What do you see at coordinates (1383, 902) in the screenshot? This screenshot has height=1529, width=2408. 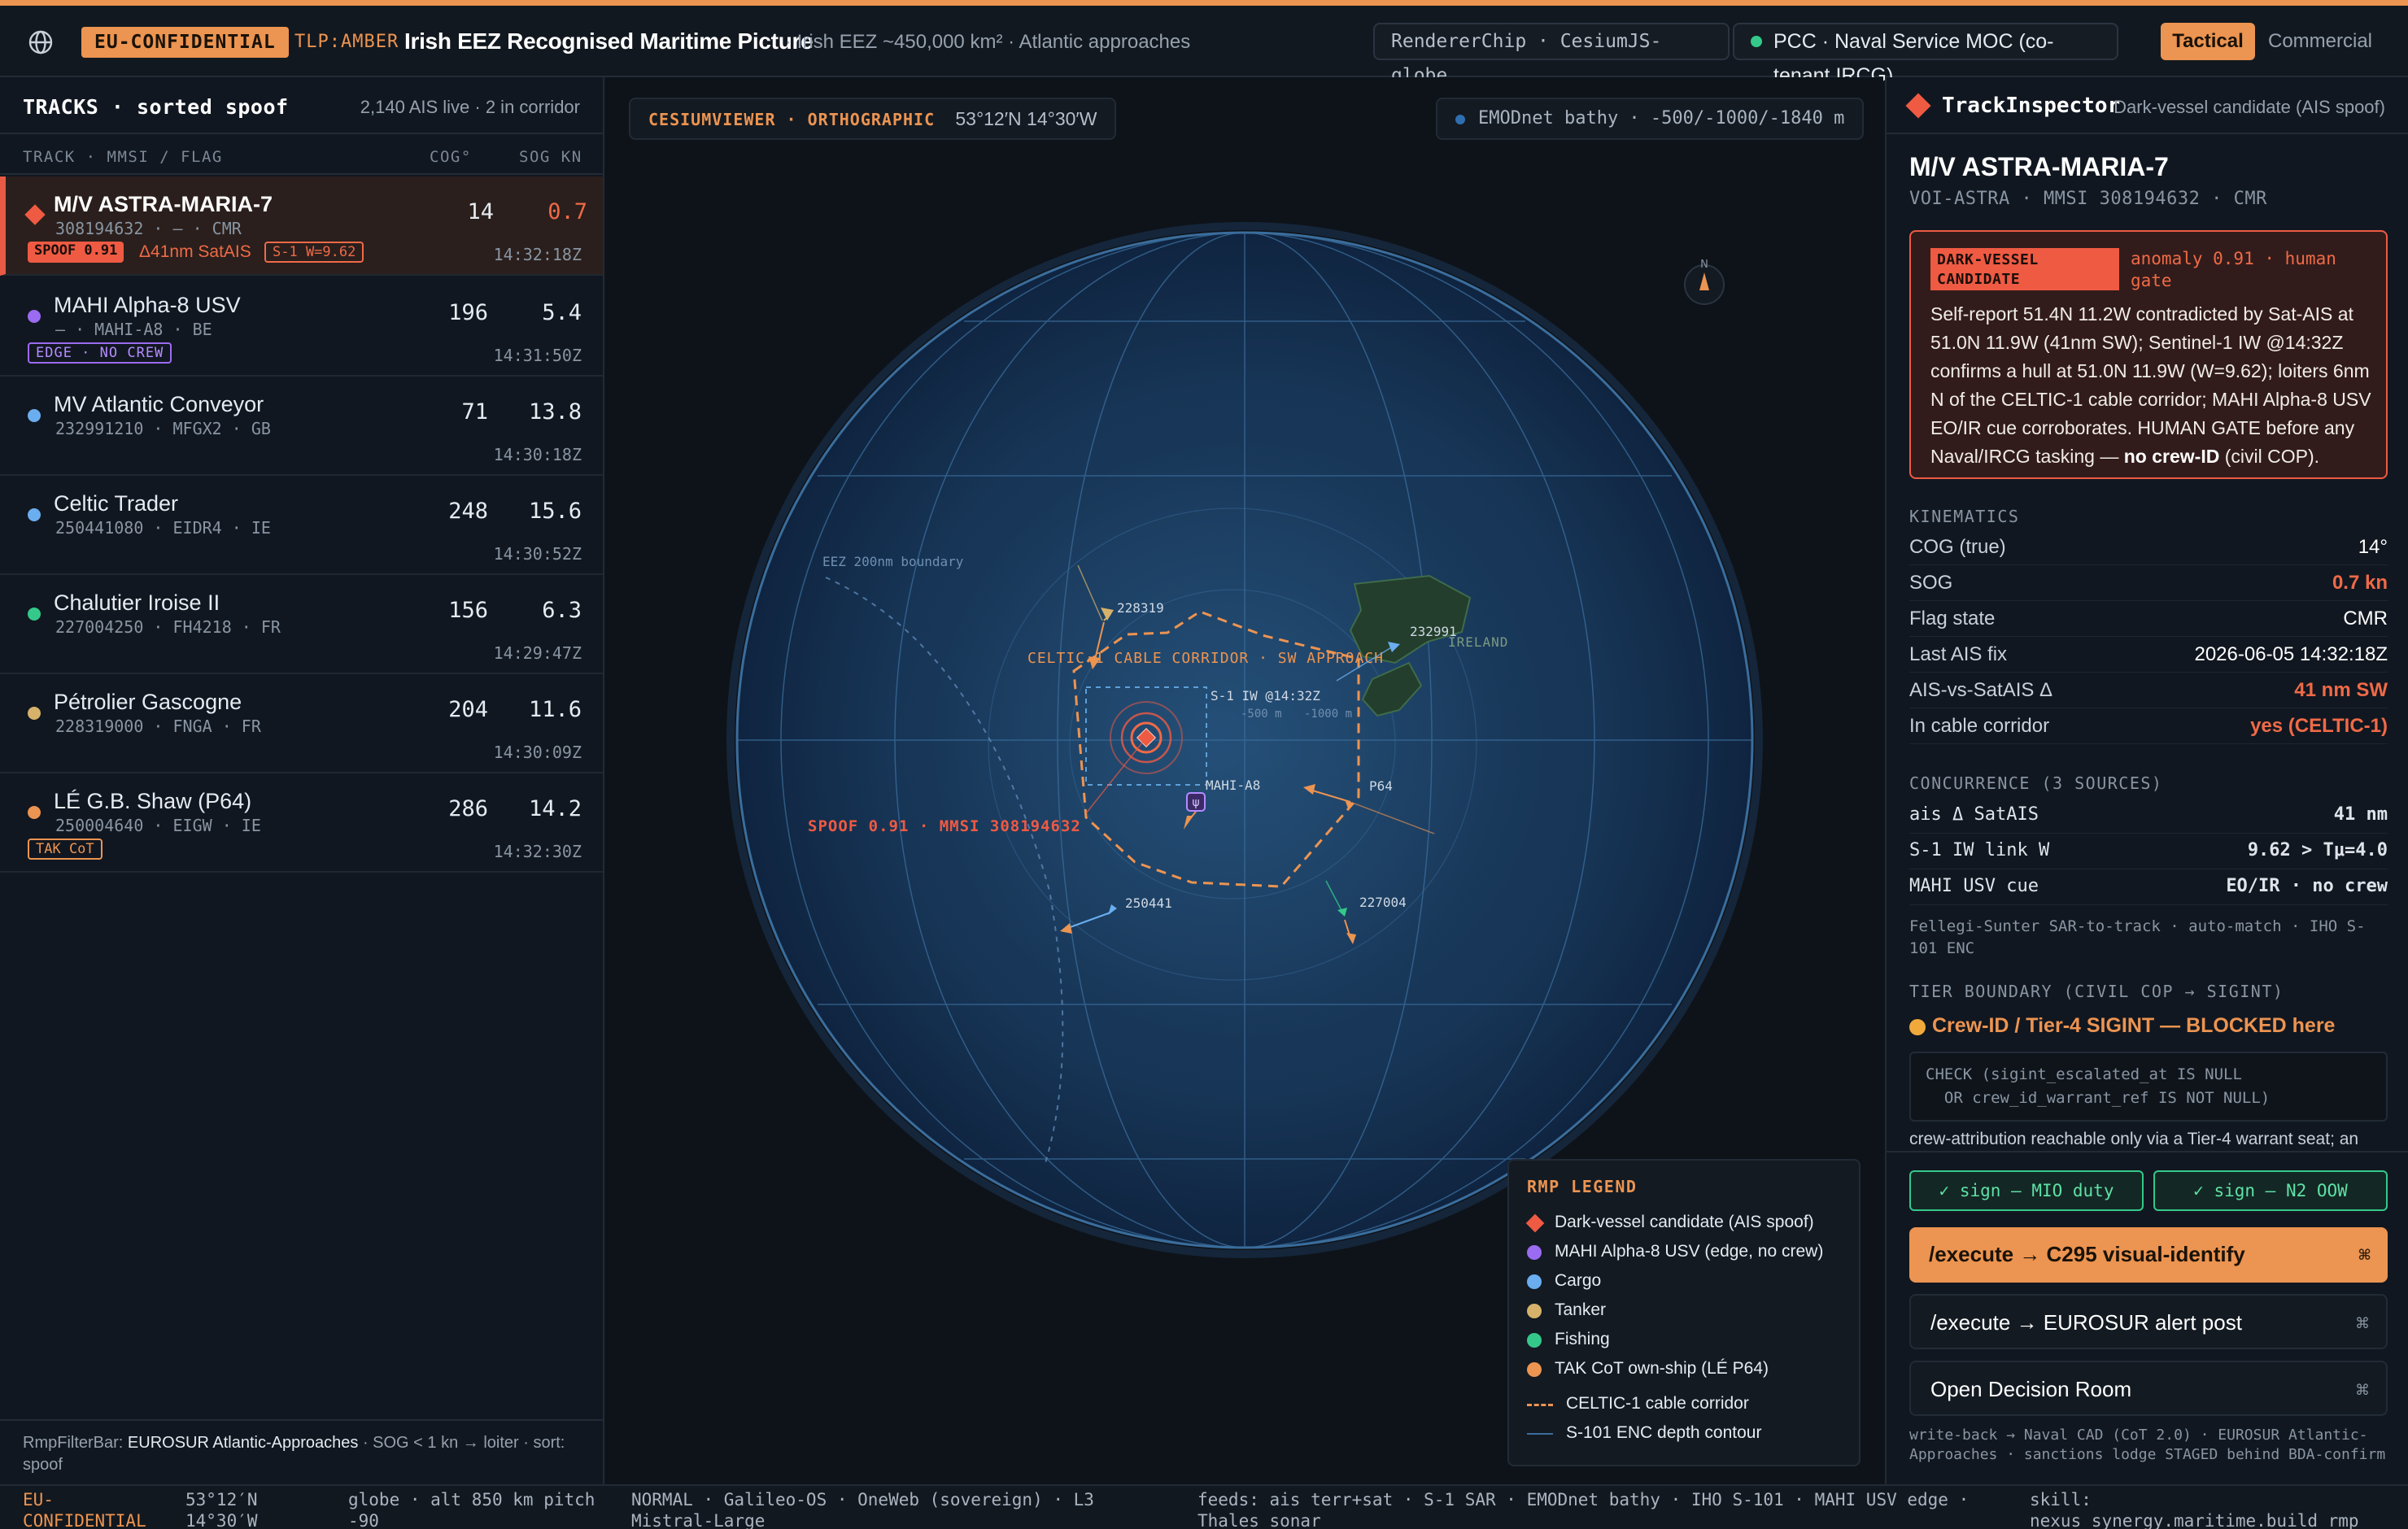 I see `vessel-227004-label: 227004` at bounding box center [1383, 902].